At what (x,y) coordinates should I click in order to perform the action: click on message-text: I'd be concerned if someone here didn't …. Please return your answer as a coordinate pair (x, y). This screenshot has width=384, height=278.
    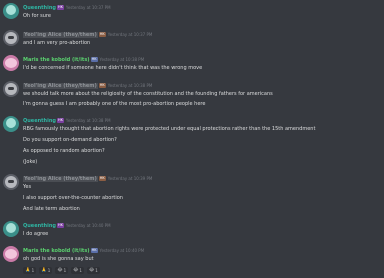
    Looking at the image, I should click on (113, 68).